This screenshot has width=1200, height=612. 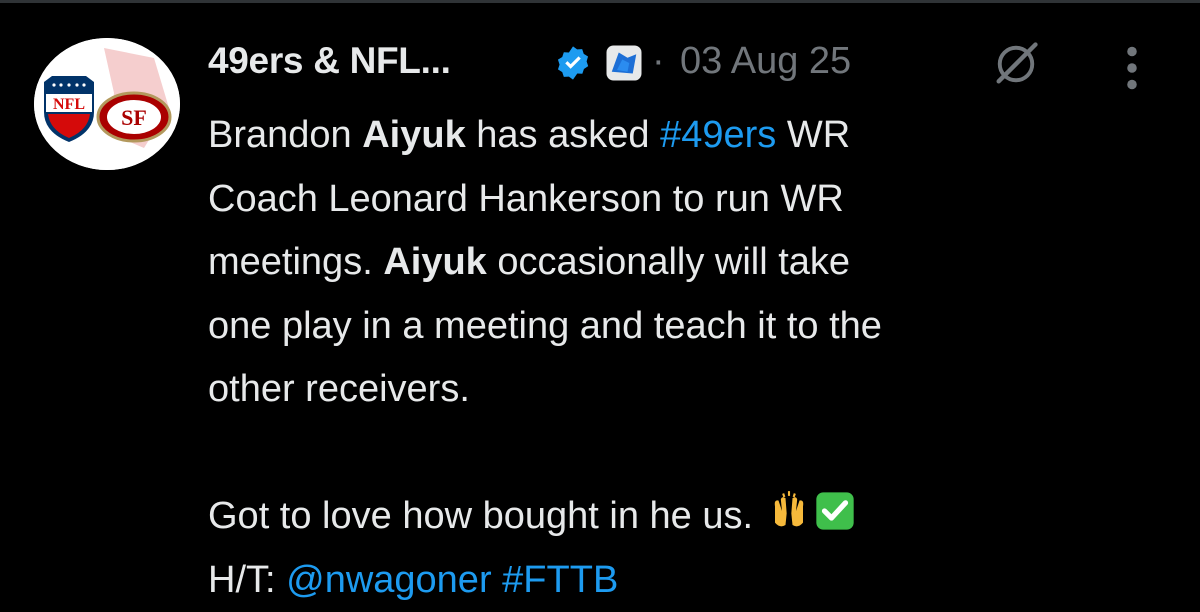 What do you see at coordinates (1016, 64) in the screenshot?
I see `grok-icon` at bounding box center [1016, 64].